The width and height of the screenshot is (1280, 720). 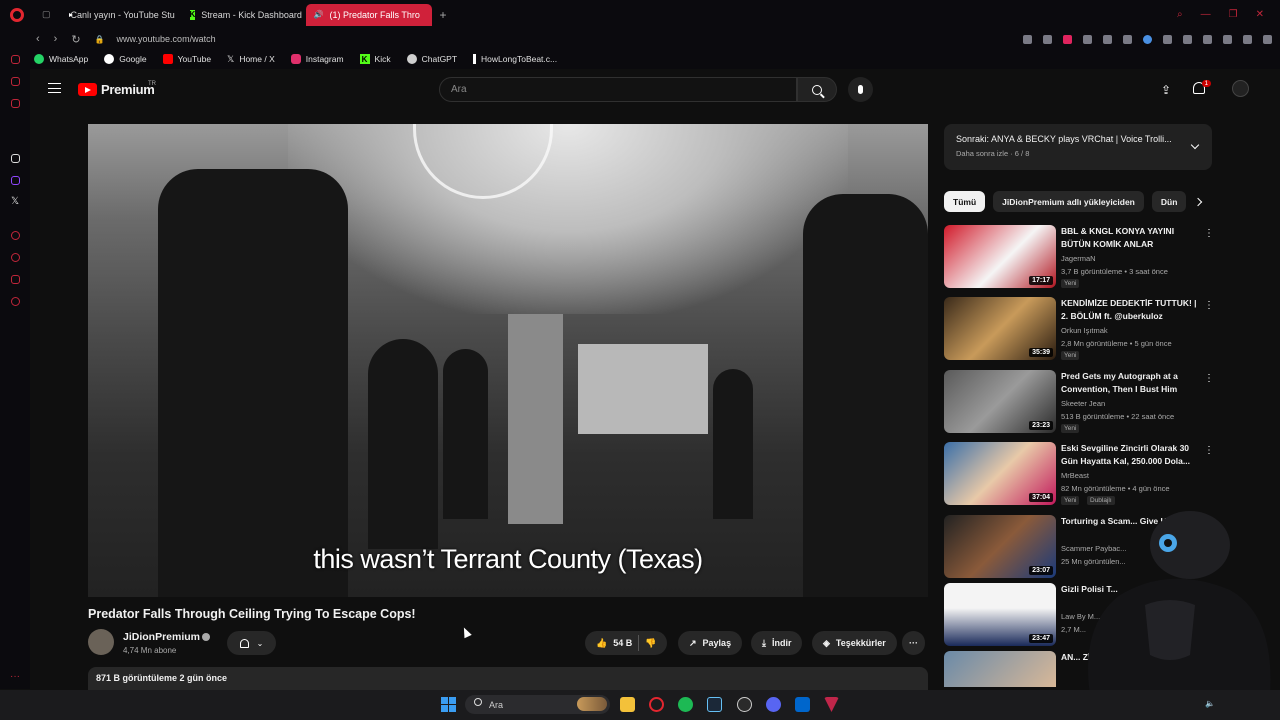 I want to click on recommendation-channel: MrBeast, so click(x=1075, y=475).